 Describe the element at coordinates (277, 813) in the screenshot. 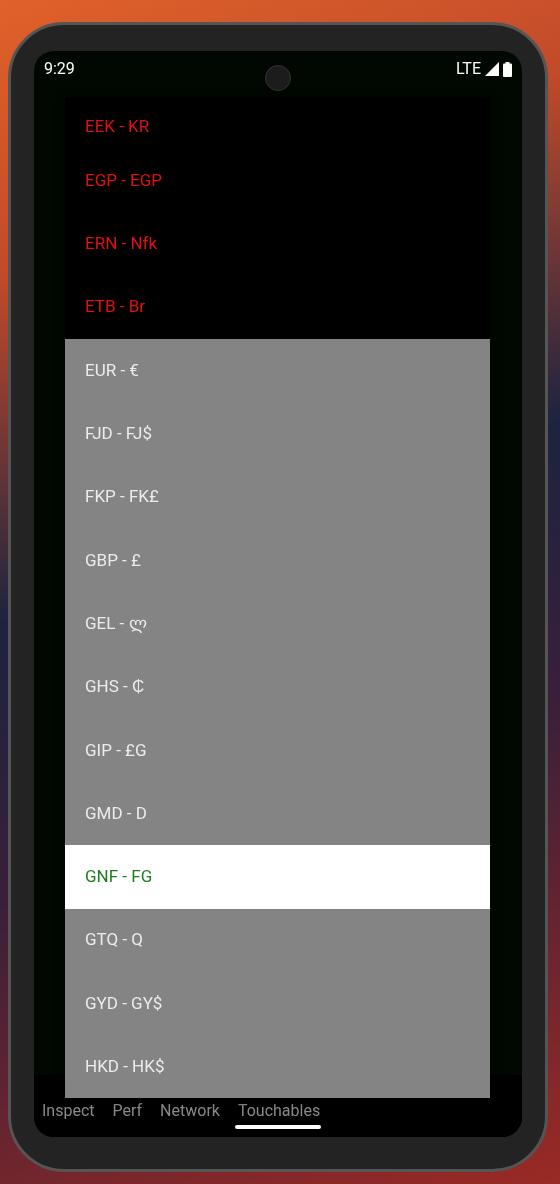

I see `dropdown-option: GMD - D` at that location.